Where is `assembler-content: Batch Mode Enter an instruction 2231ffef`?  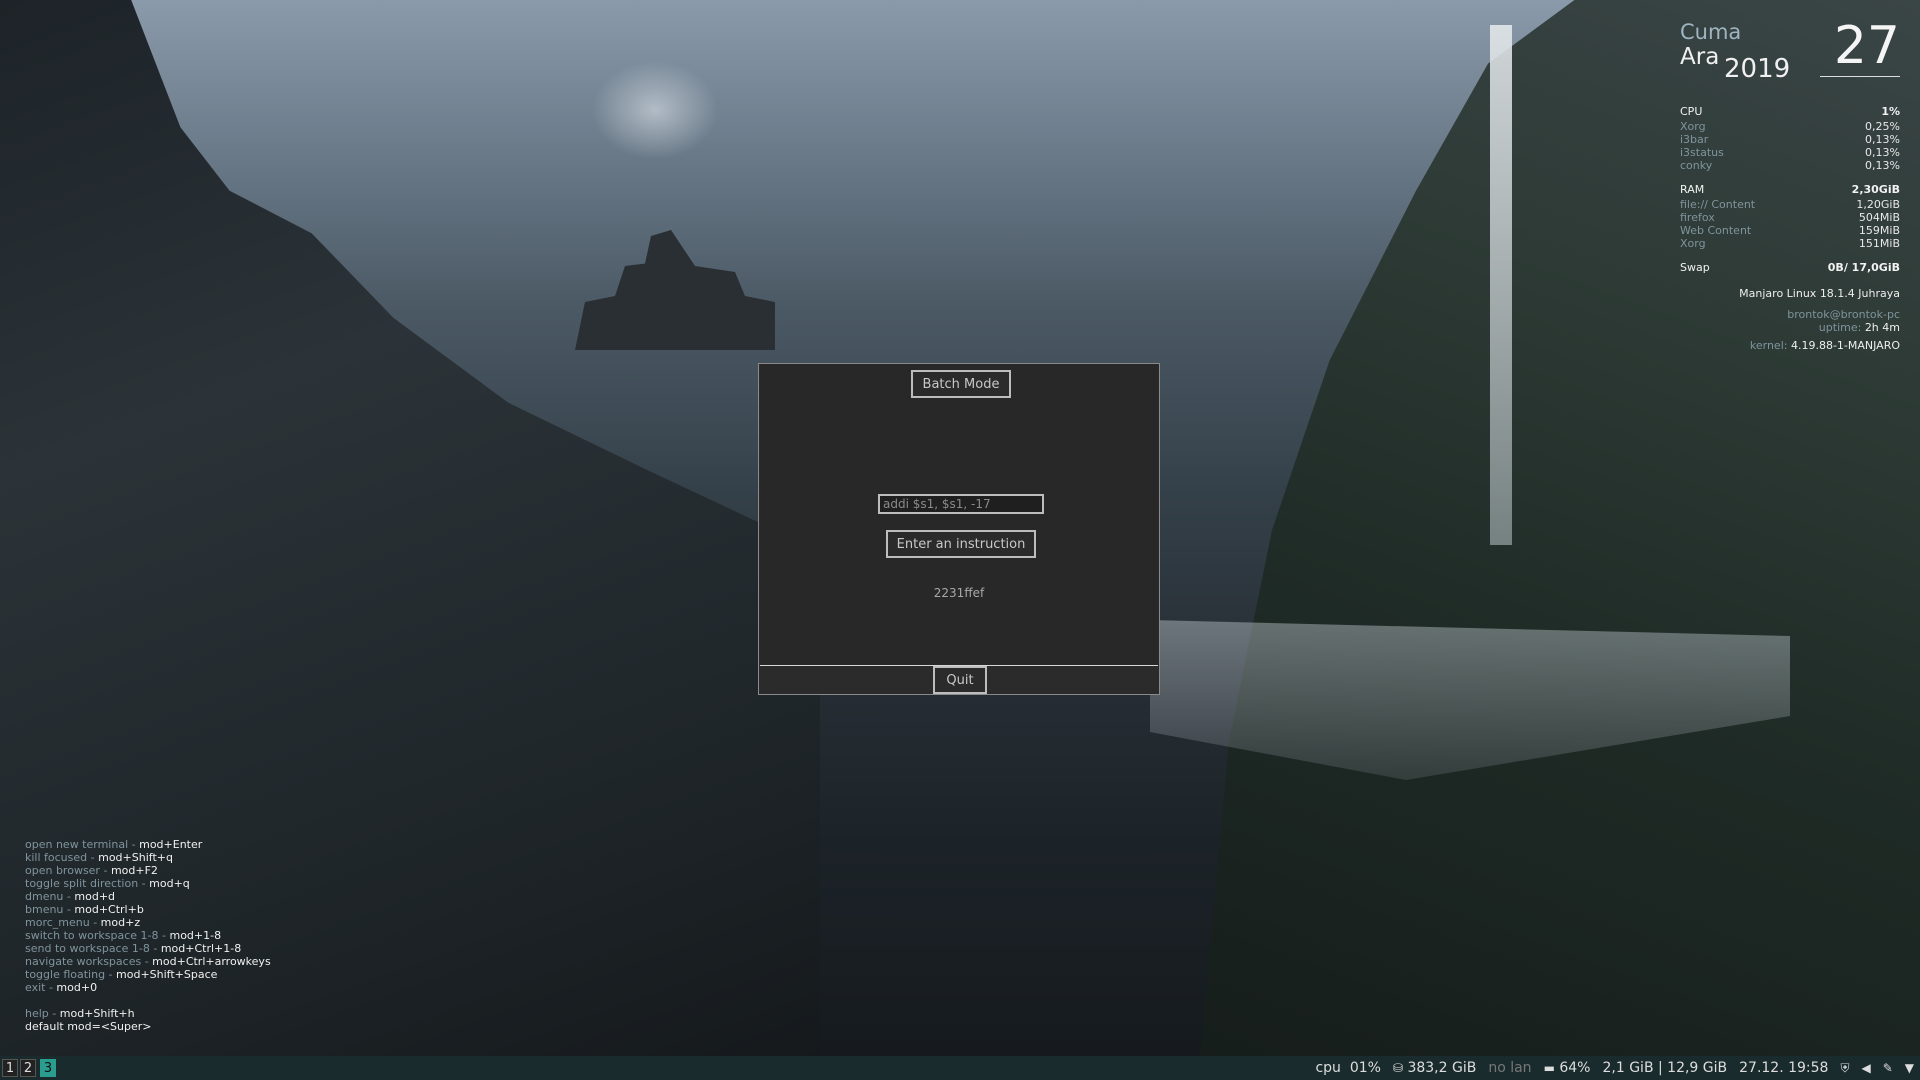
assembler-content: Batch Mode Enter an instruction 2231ffef is located at coordinates (959, 515).